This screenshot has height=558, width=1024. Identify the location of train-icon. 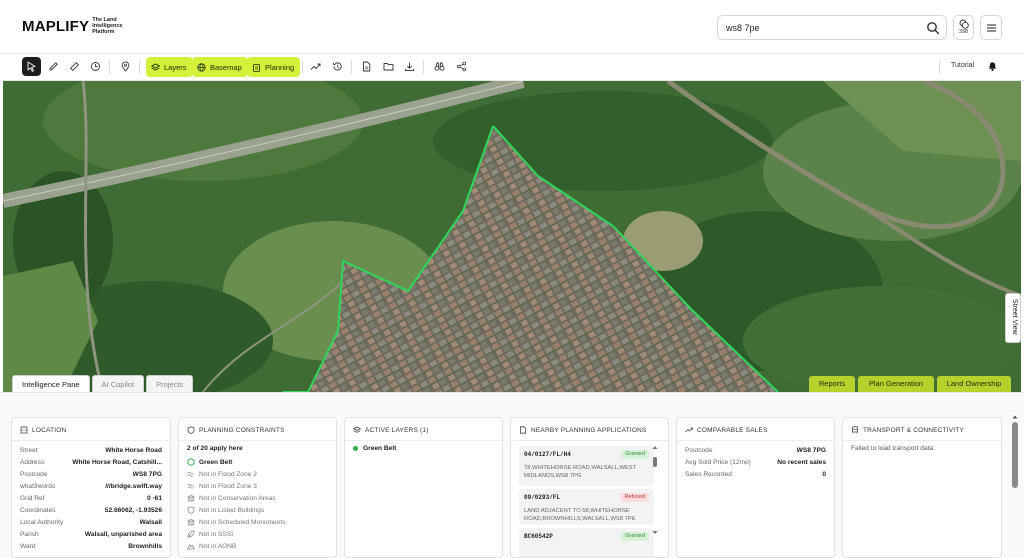
(855, 430).